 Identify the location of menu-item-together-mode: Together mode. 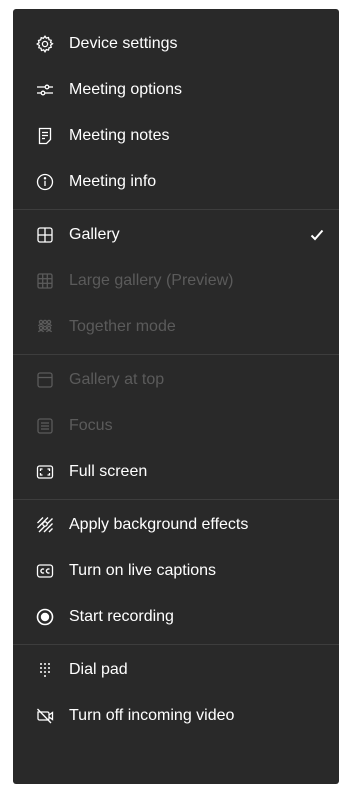
(176, 327).